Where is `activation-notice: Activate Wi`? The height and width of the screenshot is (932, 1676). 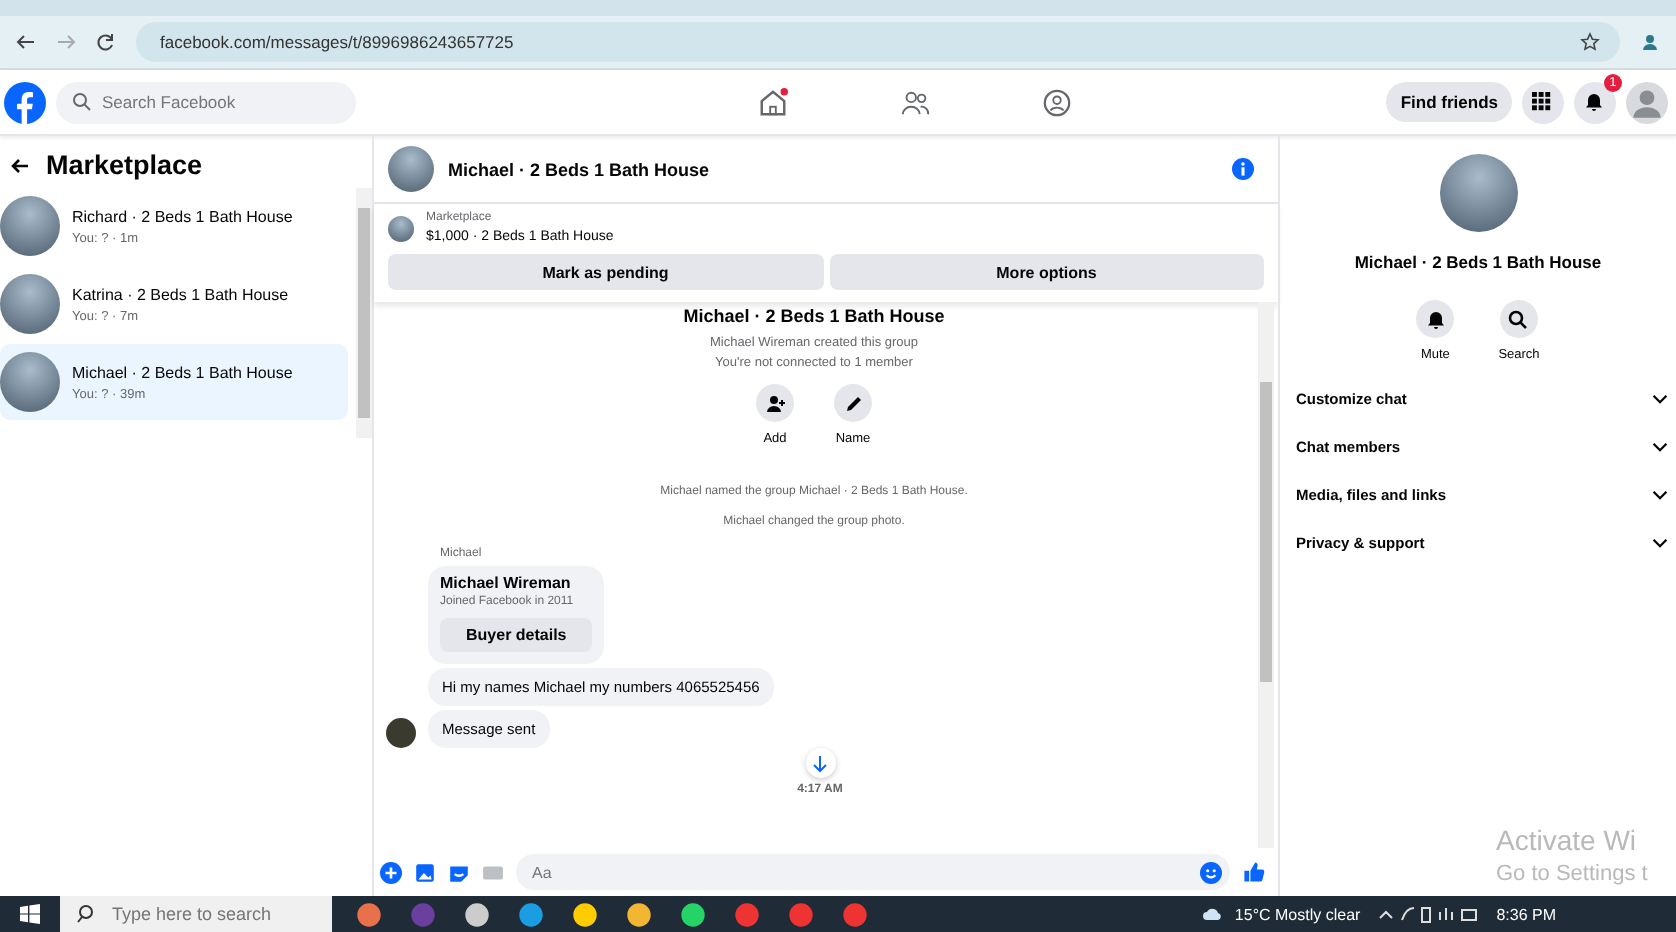 activation-notice: Activate Wi is located at coordinates (1567, 840).